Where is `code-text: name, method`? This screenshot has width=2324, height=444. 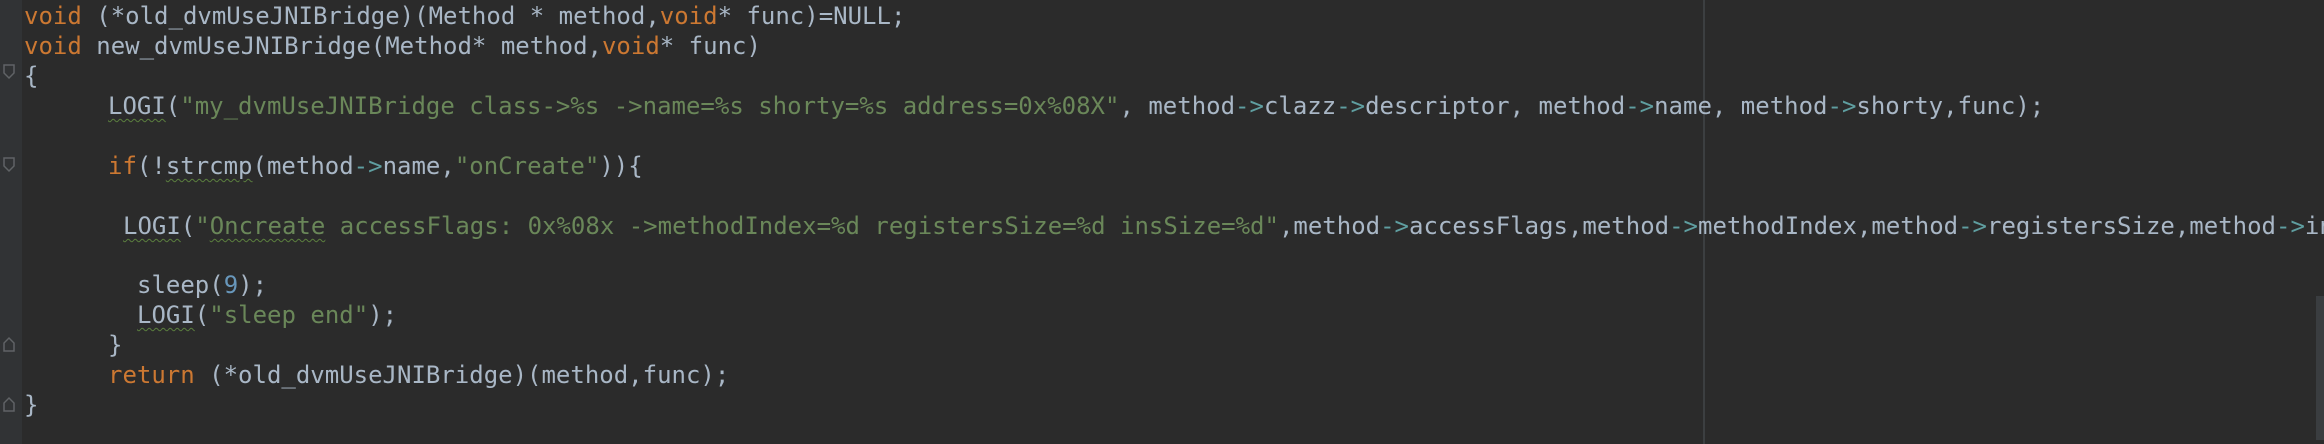 code-text: name, method is located at coordinates (1741, 106).